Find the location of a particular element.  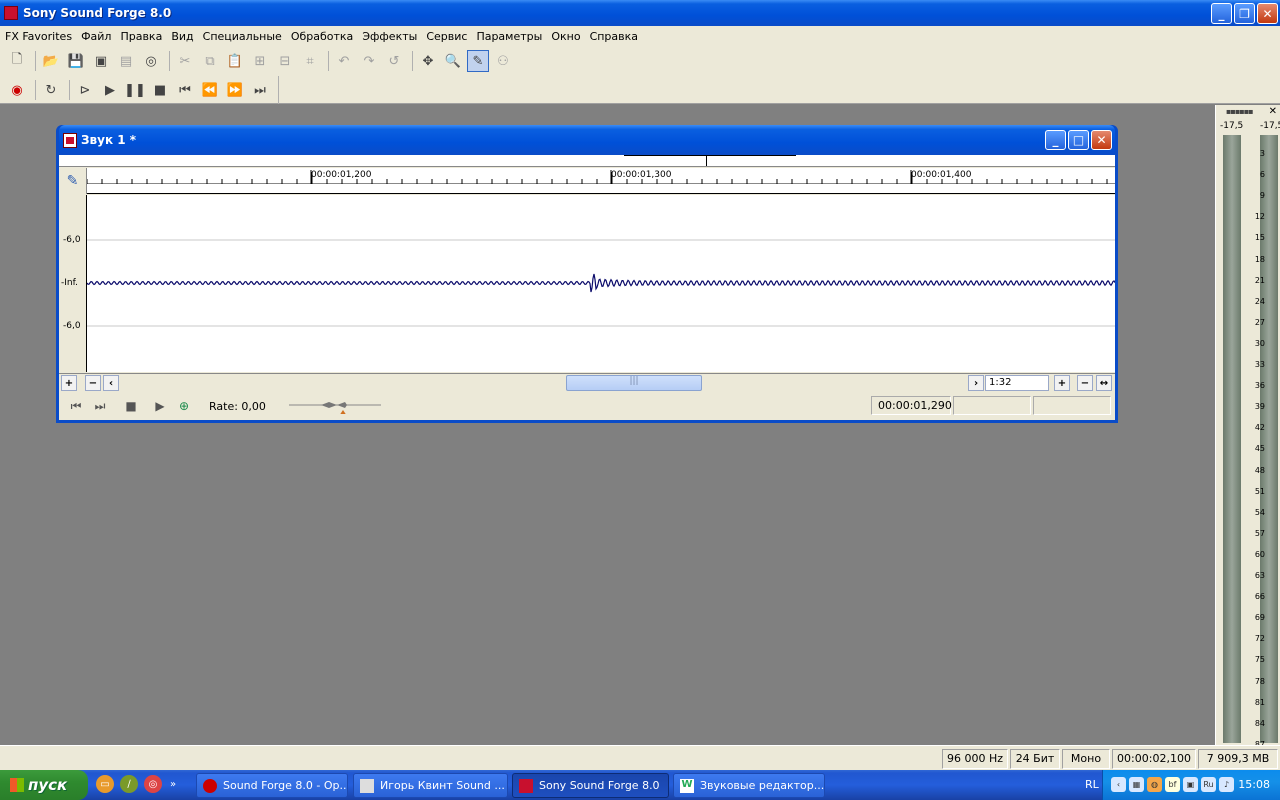

meter-close-icon: ✕ is located at coordinates (1273, 111).